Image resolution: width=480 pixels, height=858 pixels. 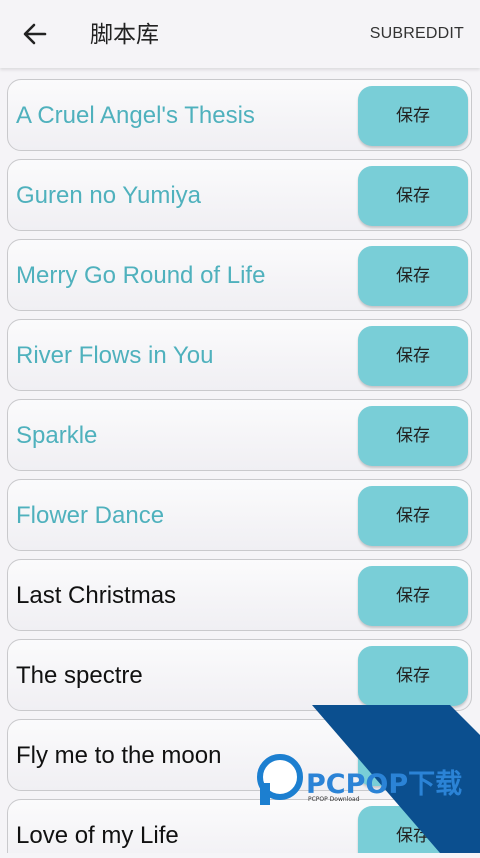 I want to click on song-title: Sparkle, so click(x=57, y=435).